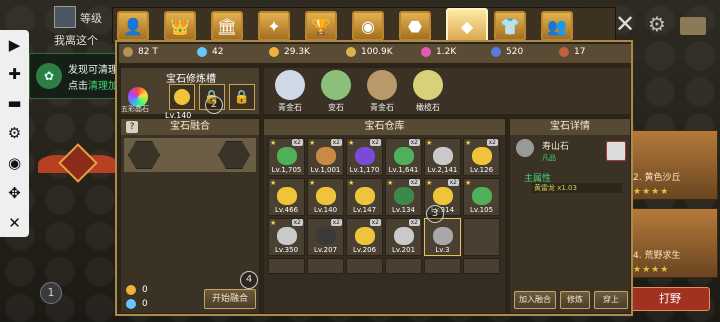 The image size is (720, 322). Describe the element at coordinates (670, 299) in the screenshot. I see `fight-button: 打野` at that location.